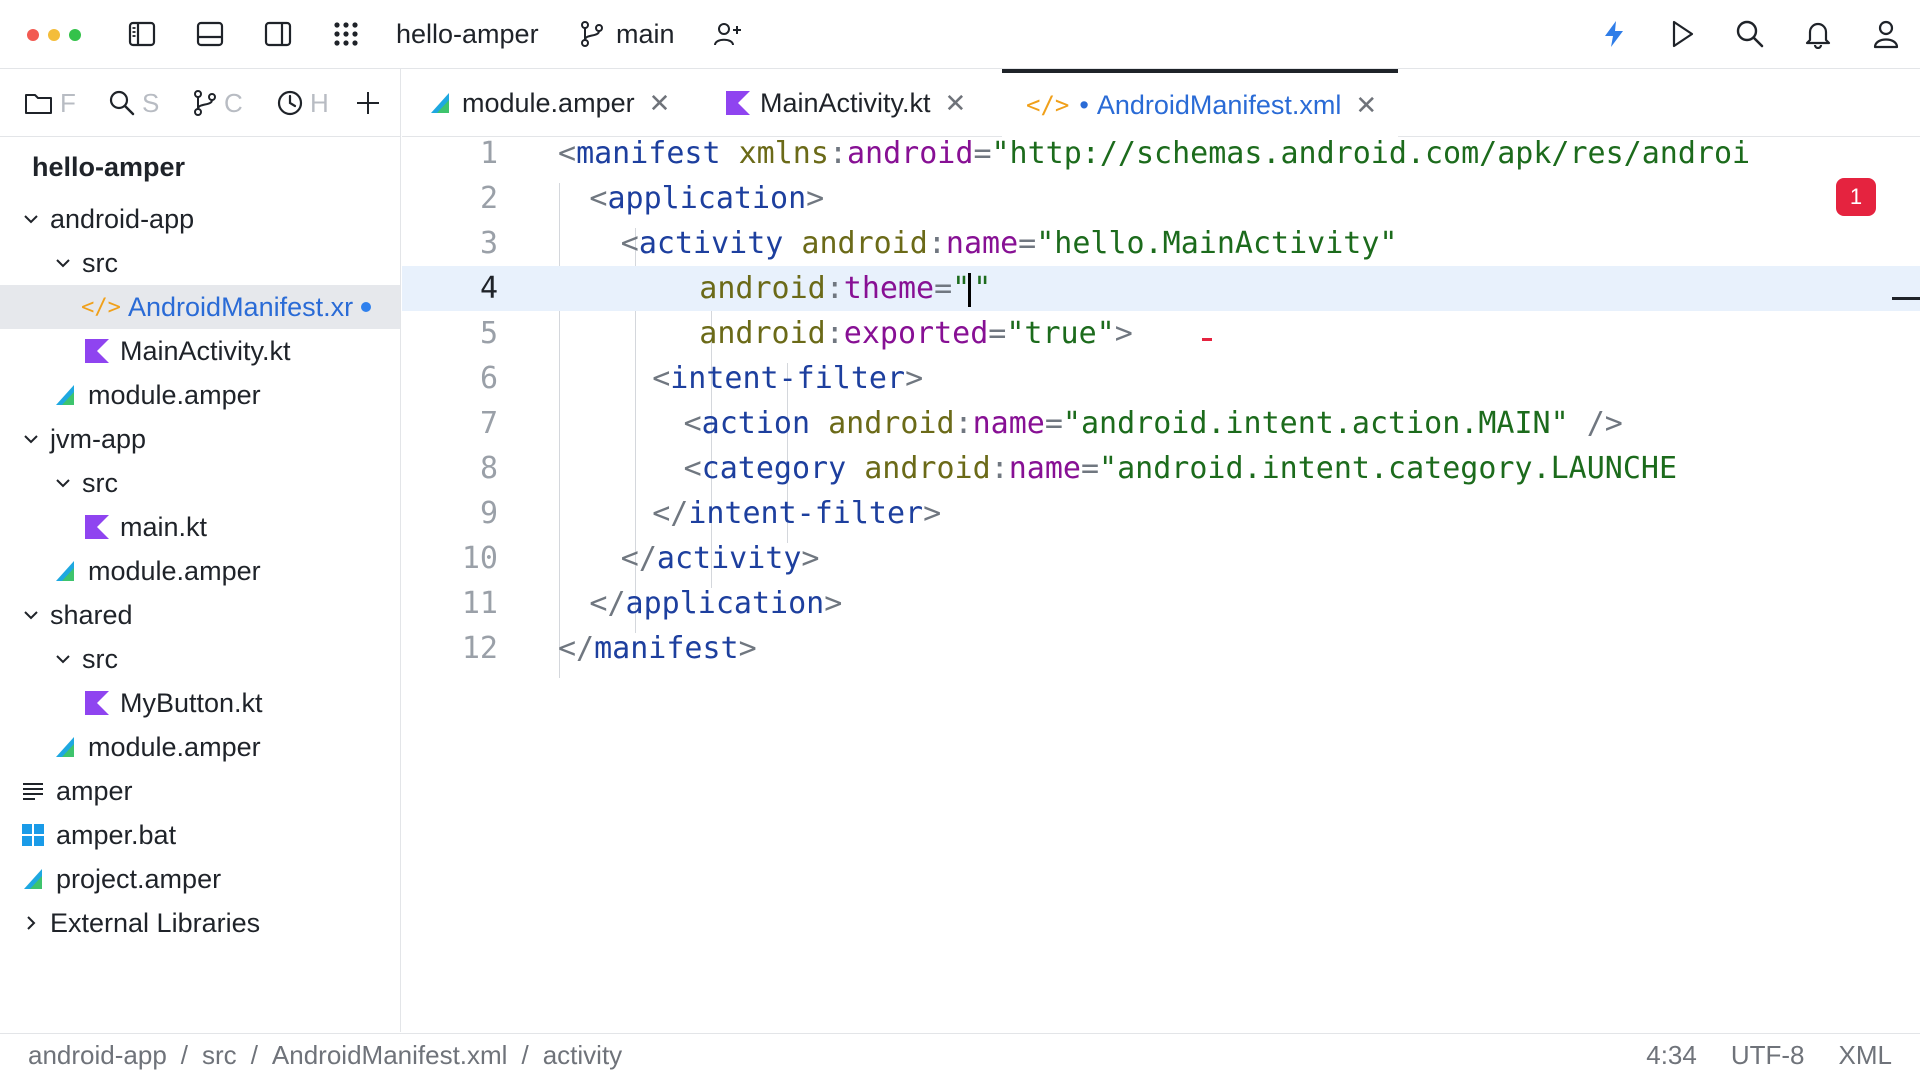 The image size is (1920, 1080). I want to click on tree-item: </> AndroidManifest.xr, so click(200, 307).